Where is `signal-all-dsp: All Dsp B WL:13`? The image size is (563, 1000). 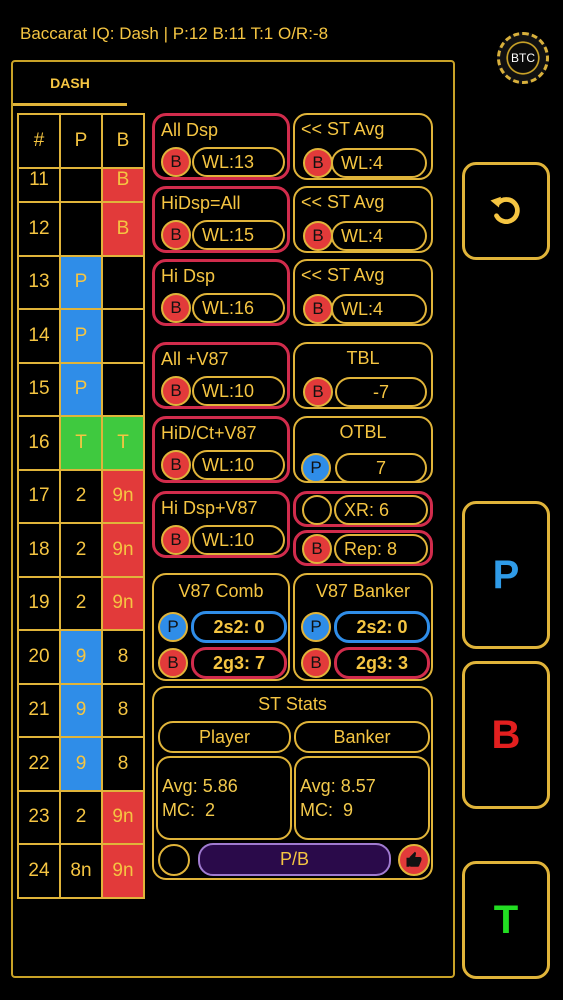
signal-all-dsp: All Dsp B WL:13 is located at coordinates (221, 146).